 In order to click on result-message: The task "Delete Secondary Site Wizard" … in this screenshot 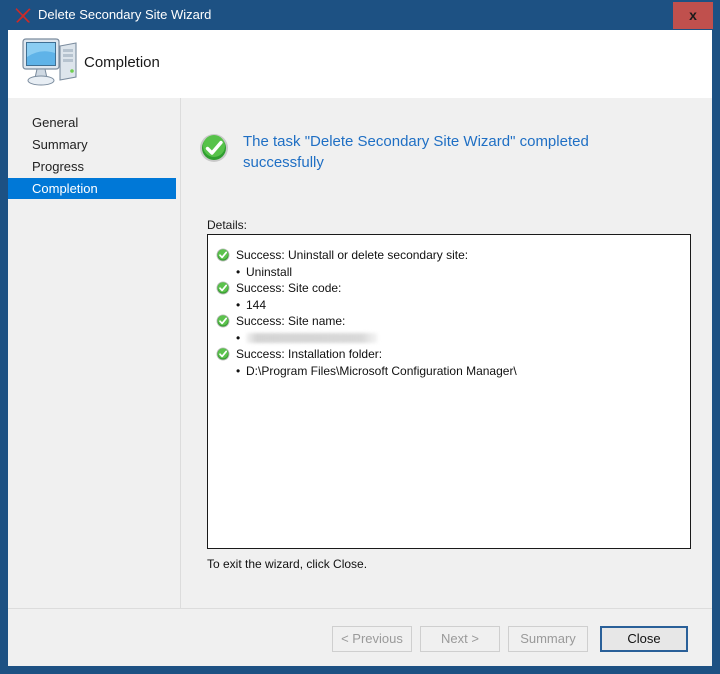, I will do `click(416, 152)`.